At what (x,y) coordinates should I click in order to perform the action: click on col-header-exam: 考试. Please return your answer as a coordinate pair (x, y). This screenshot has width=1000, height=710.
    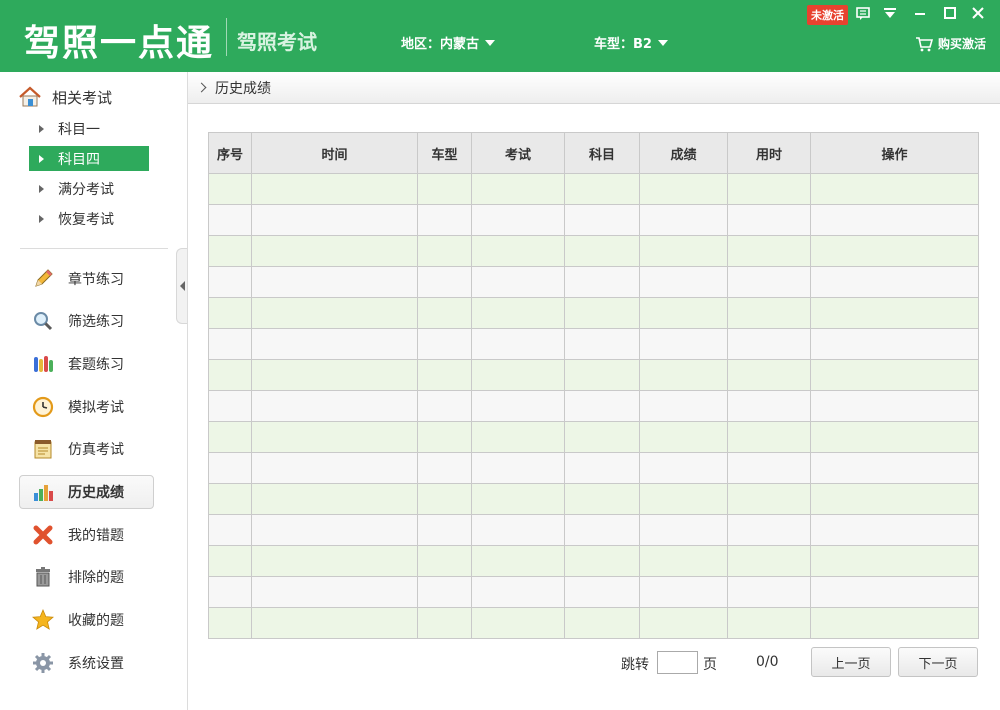
    Looking at the image, I should click on (518, 153).